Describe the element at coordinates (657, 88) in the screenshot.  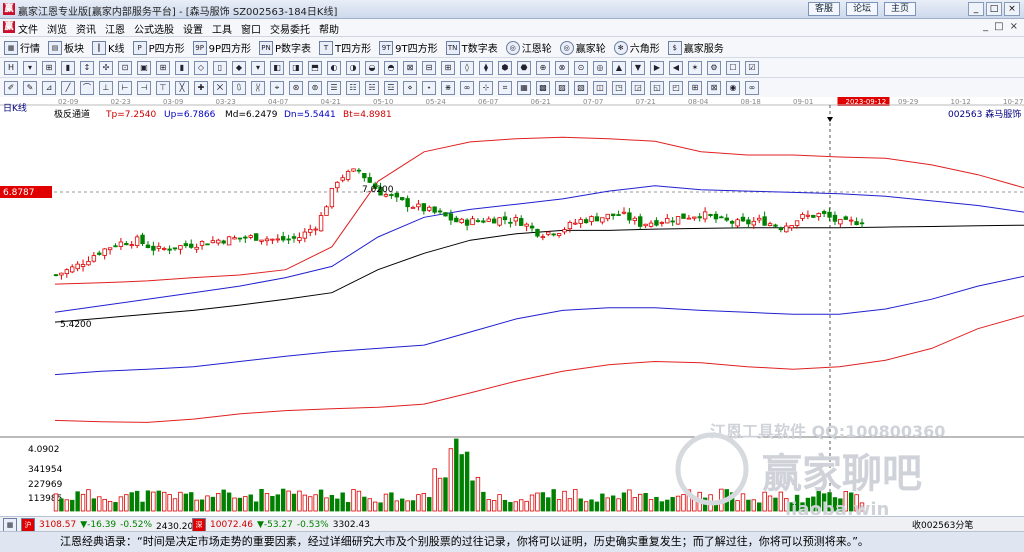
I see `analysis-tool-icon-35: ◱` at that location.